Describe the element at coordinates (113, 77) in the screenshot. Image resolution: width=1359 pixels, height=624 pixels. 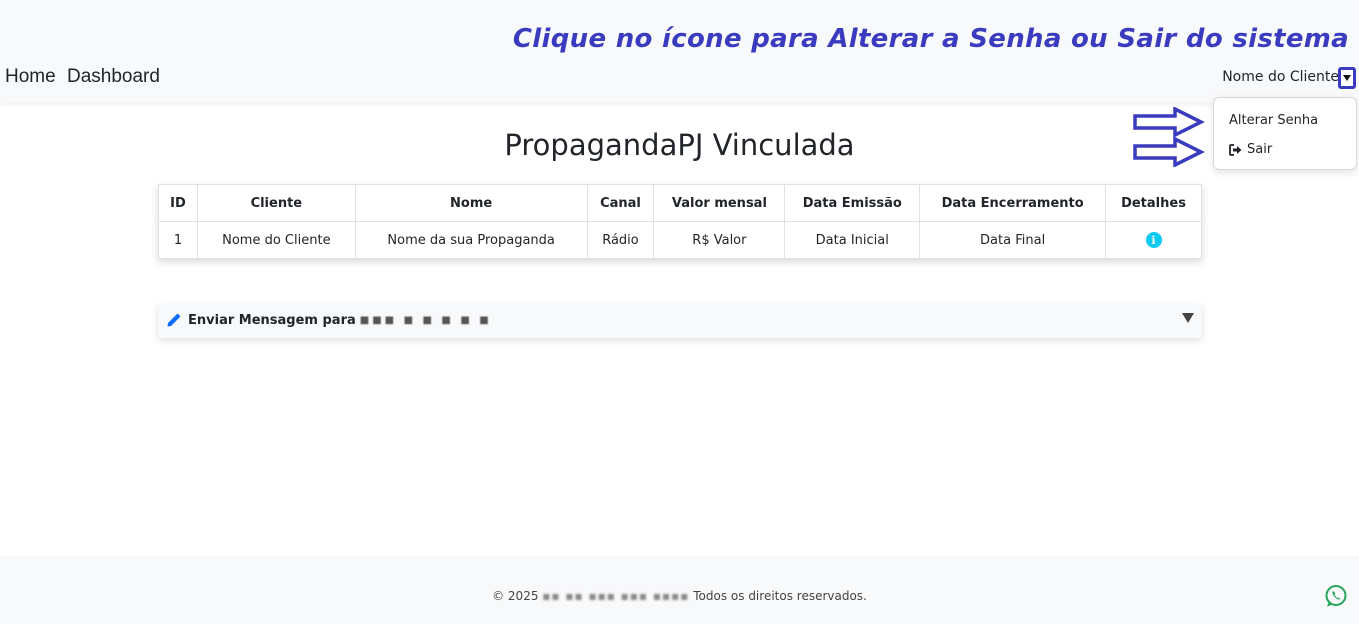
I see `nav-dashboard-link: Dashboard` at that location.